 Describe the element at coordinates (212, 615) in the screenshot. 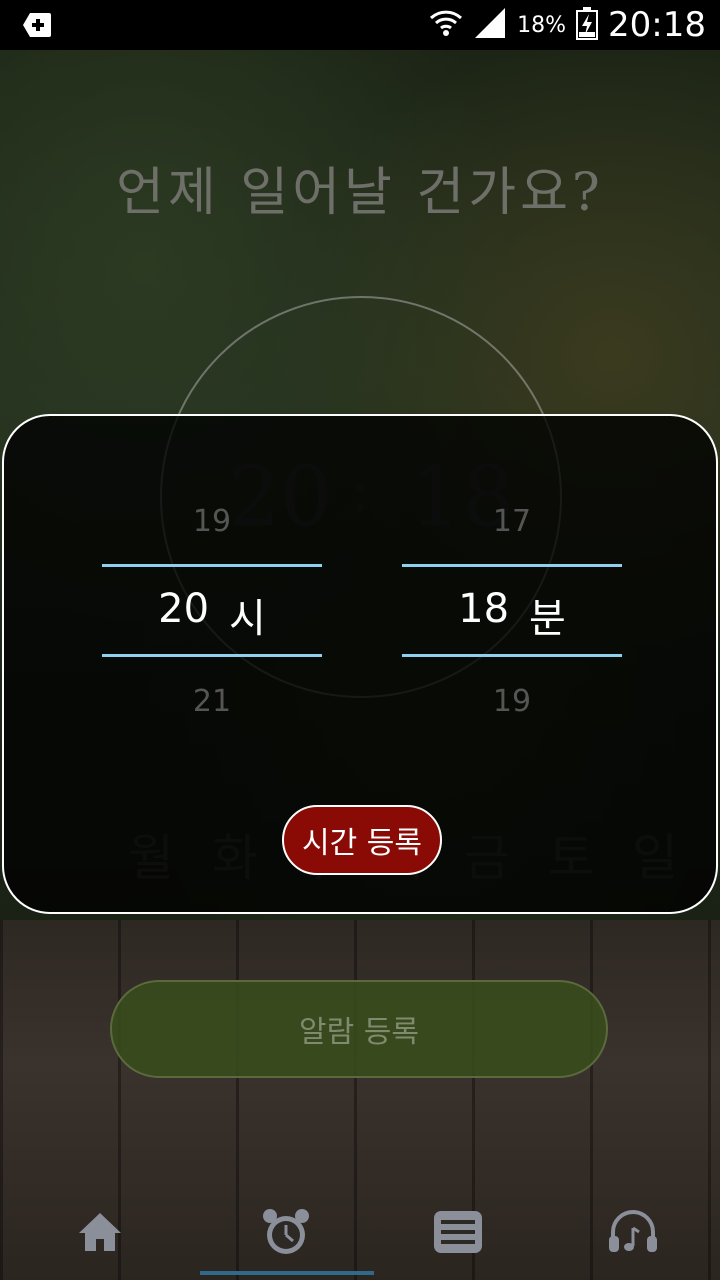

I see `hour-selected: 20 시` at that location.